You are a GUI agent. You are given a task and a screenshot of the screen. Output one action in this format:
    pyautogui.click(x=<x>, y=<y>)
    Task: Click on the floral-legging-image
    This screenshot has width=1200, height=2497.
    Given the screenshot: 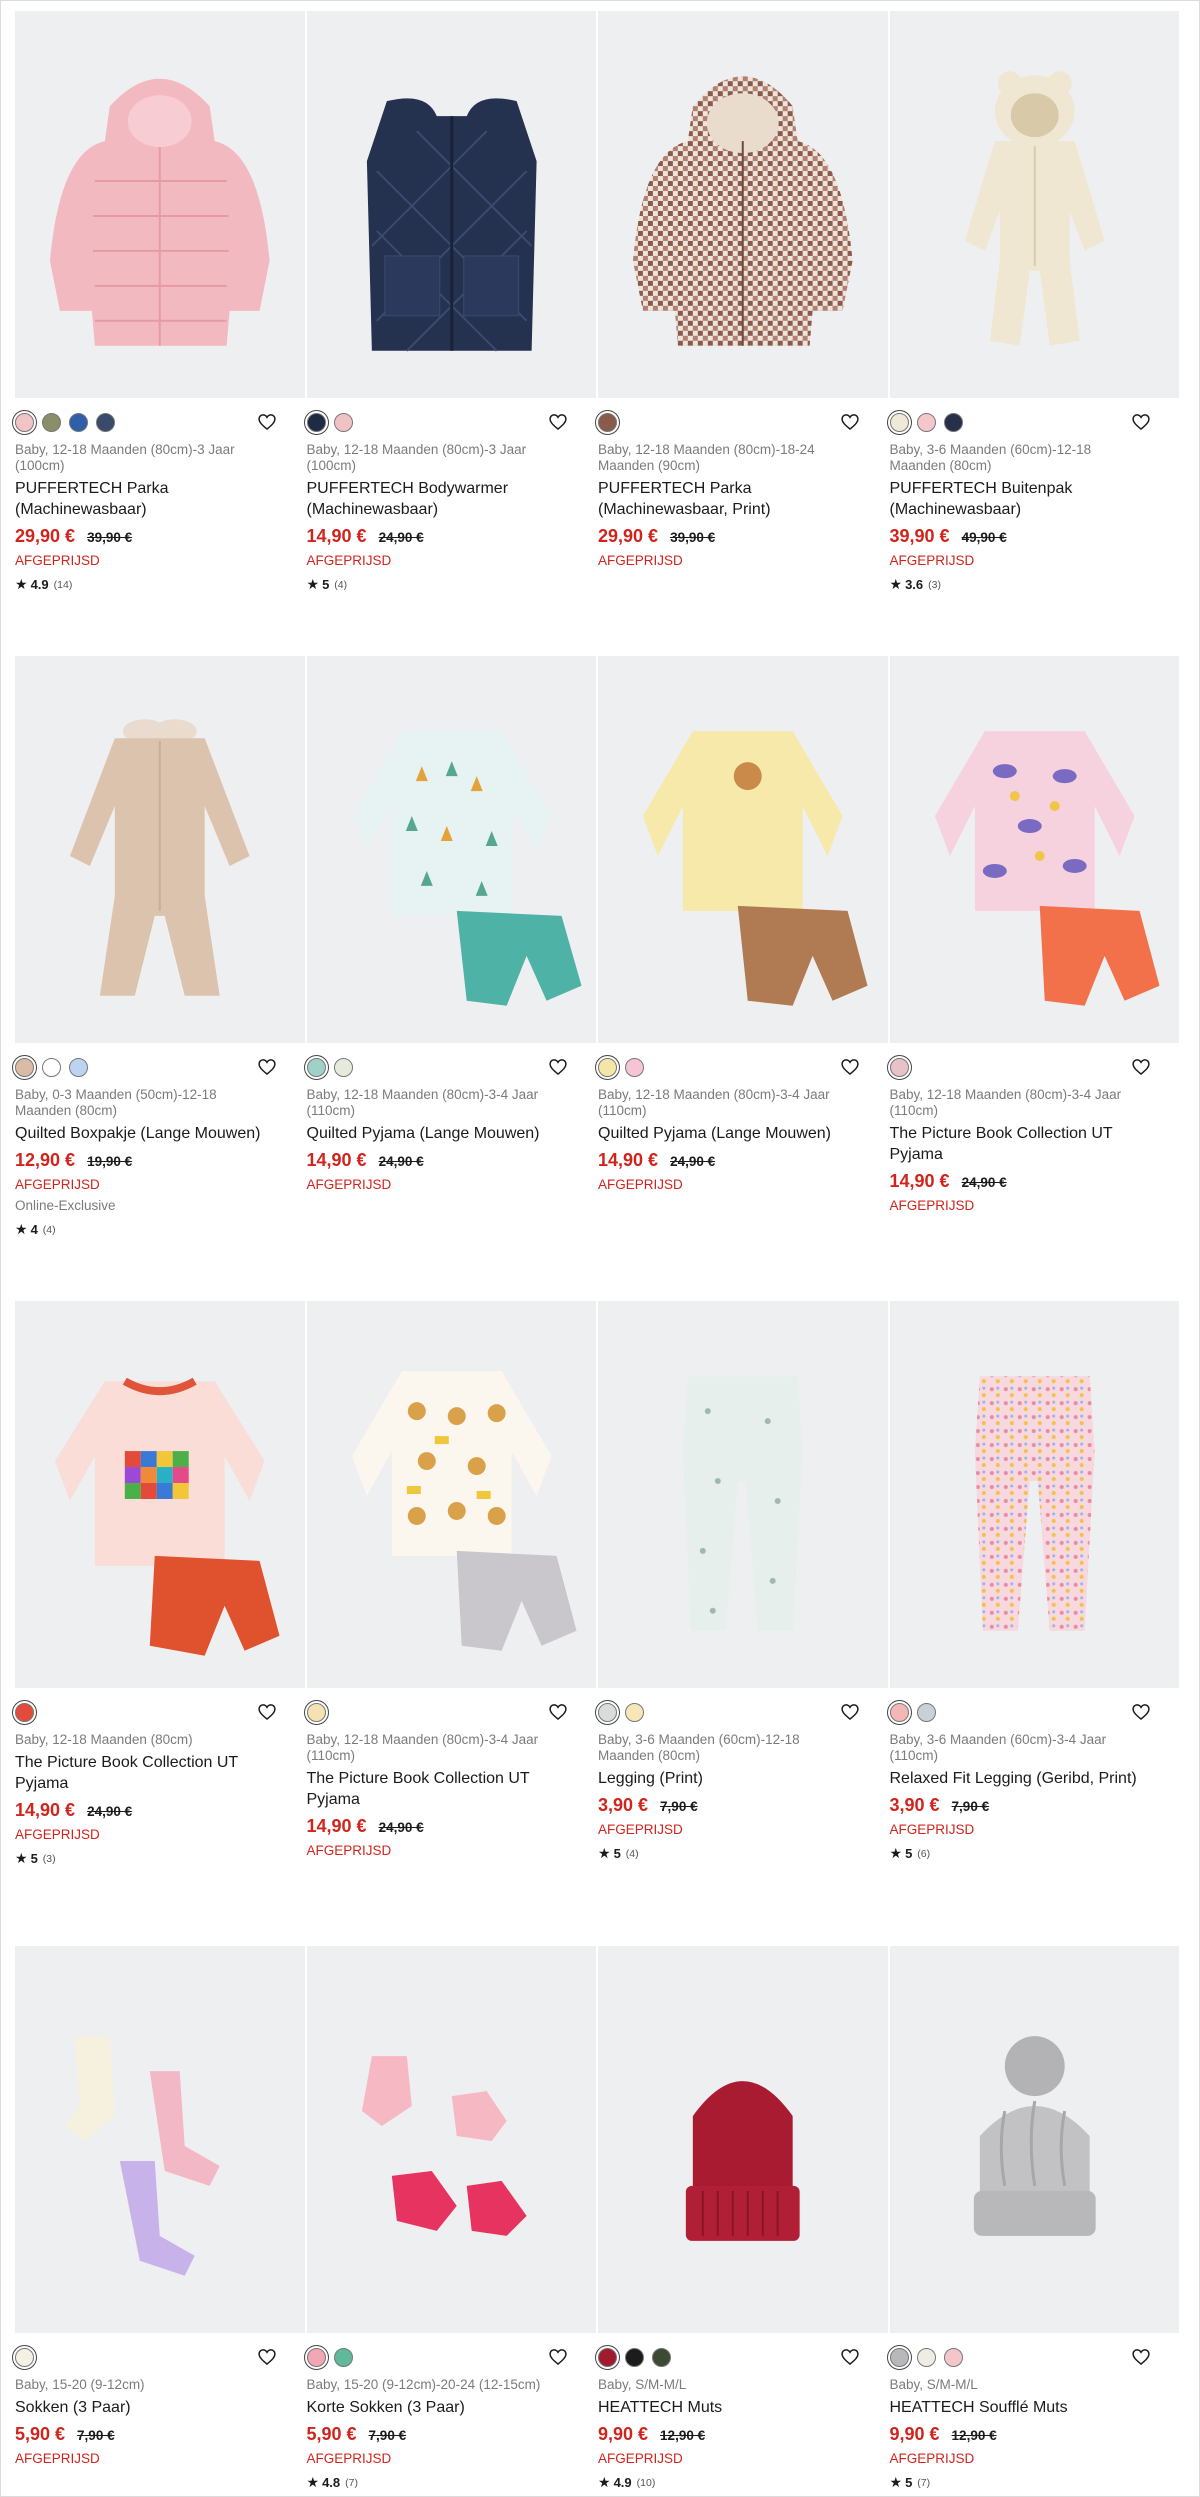 What is the action you would take?
    pyautogui.click(x=1035, y=1494)
    